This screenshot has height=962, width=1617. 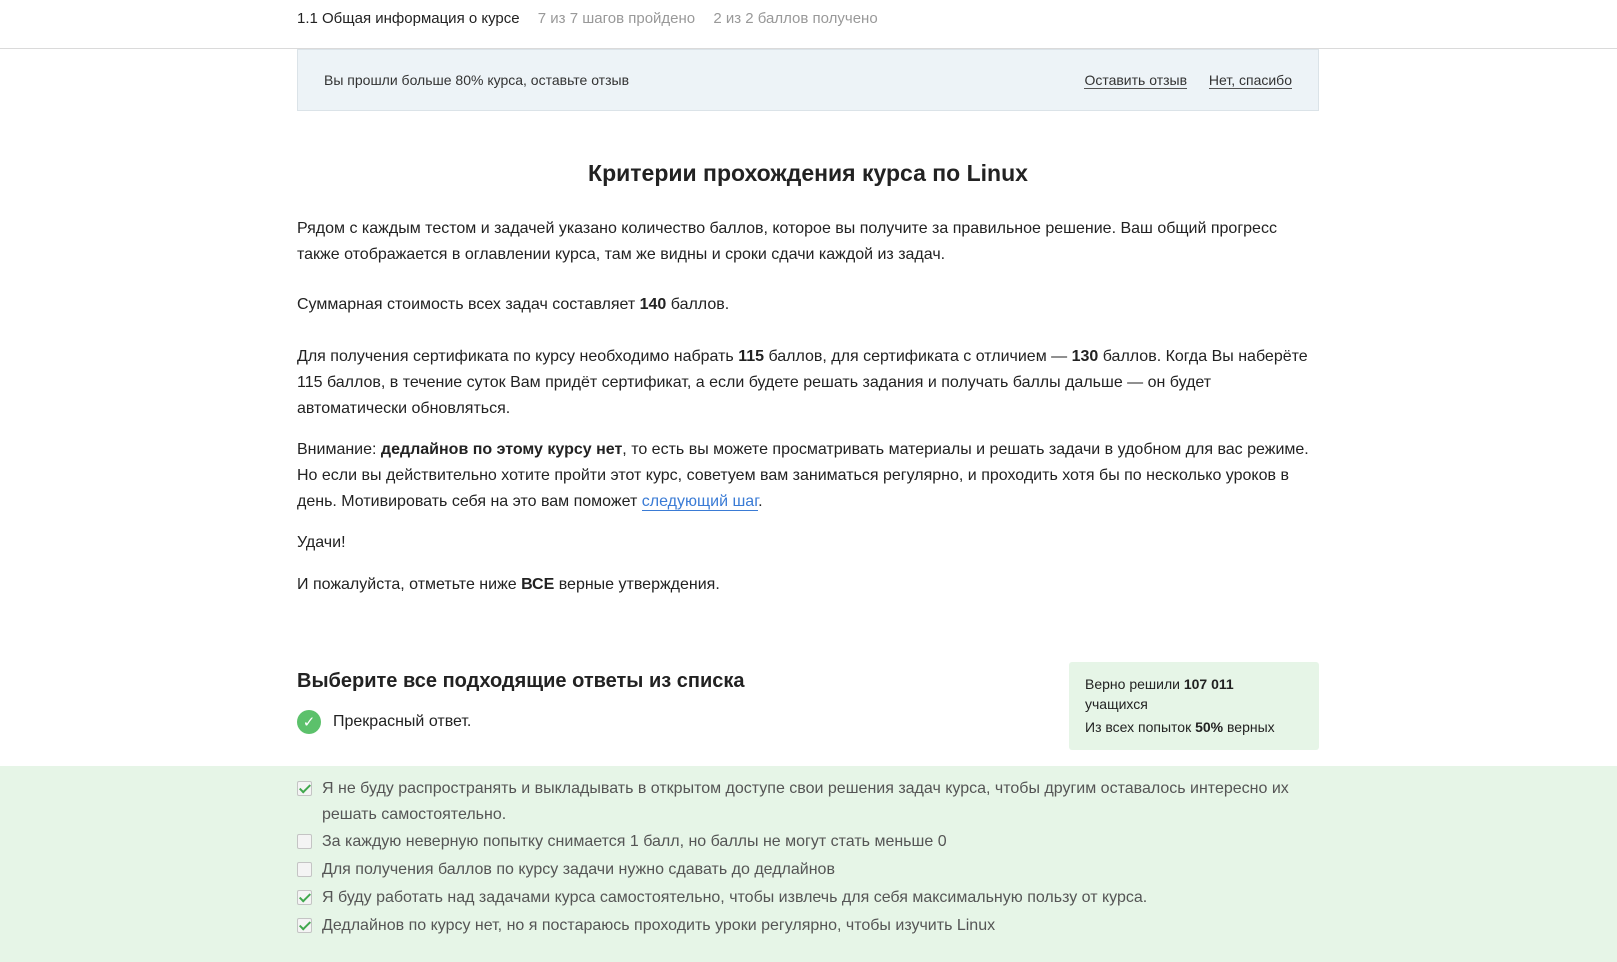 I want to click on bold-text: 130, so click(x=1085, y=356).